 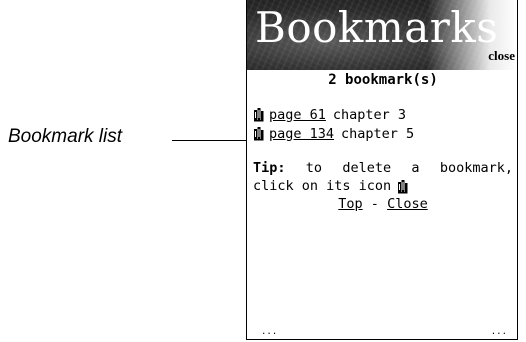 I want to click on tip-line-1: Tip: to delete a bookmark,, so click(x=383, y=168).